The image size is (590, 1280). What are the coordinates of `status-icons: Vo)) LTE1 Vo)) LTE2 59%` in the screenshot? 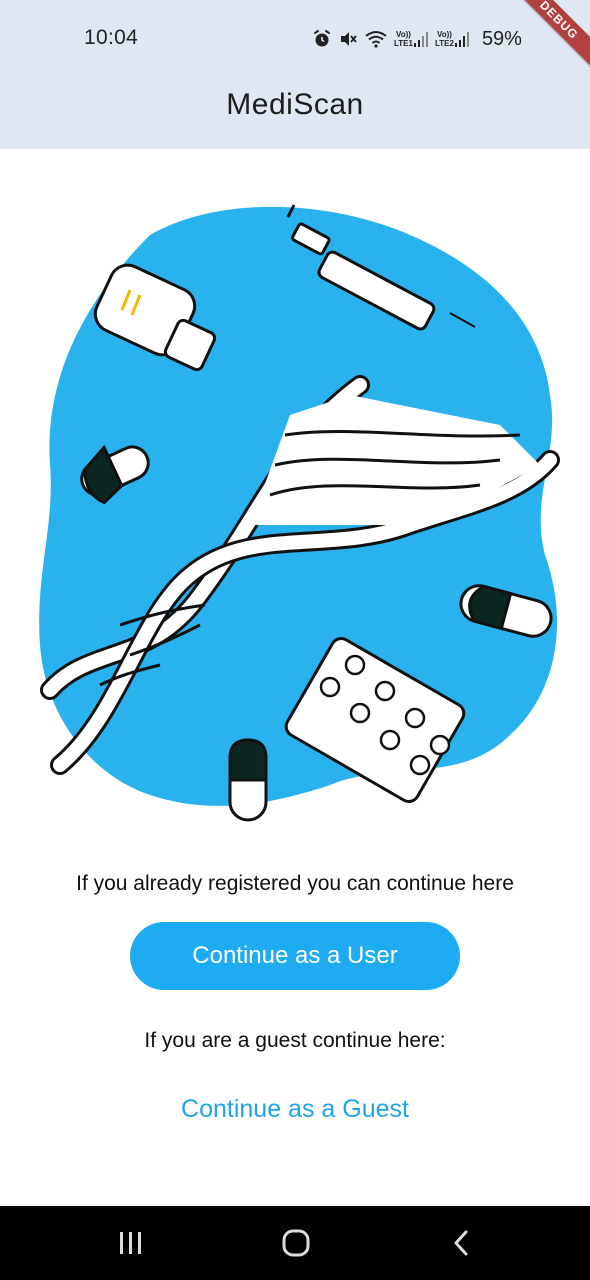 It's located at (417, 39).